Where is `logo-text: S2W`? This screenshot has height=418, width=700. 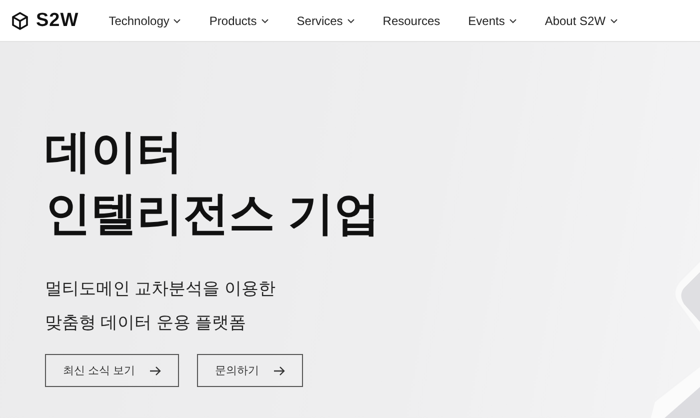
logo-text: S2W is located at coordinates (57, 21).